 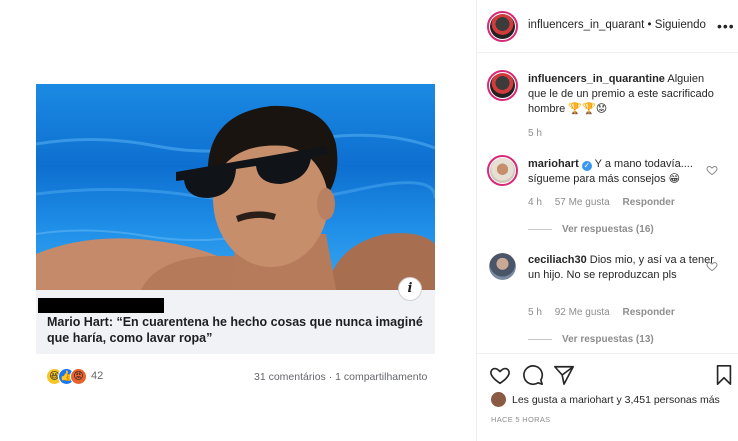 I want to click on comment-time: 4 h, so click(x=535, y=202).